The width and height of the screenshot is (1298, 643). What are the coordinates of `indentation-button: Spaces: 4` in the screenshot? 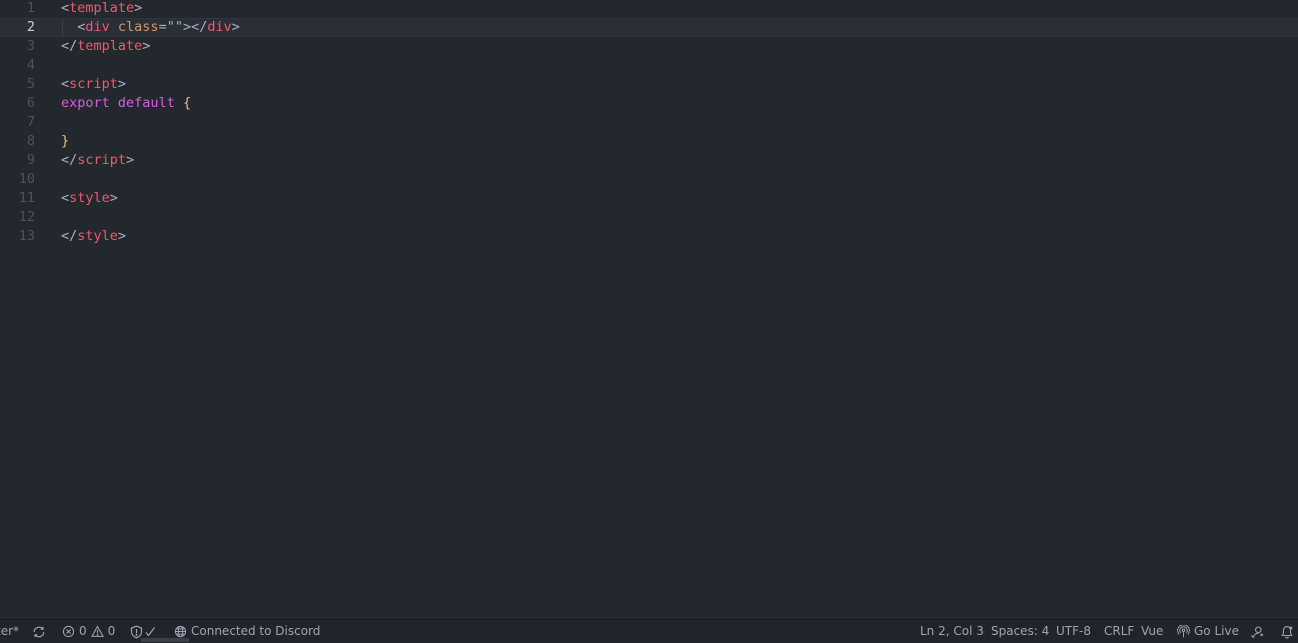 It's located at (1020, 631).